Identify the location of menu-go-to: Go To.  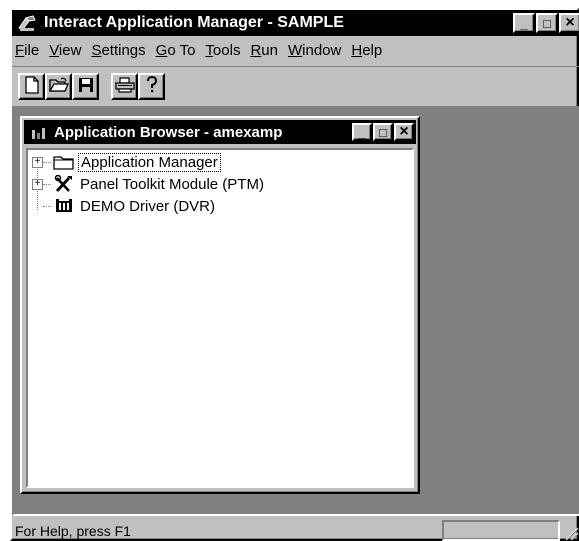
(178, 50).